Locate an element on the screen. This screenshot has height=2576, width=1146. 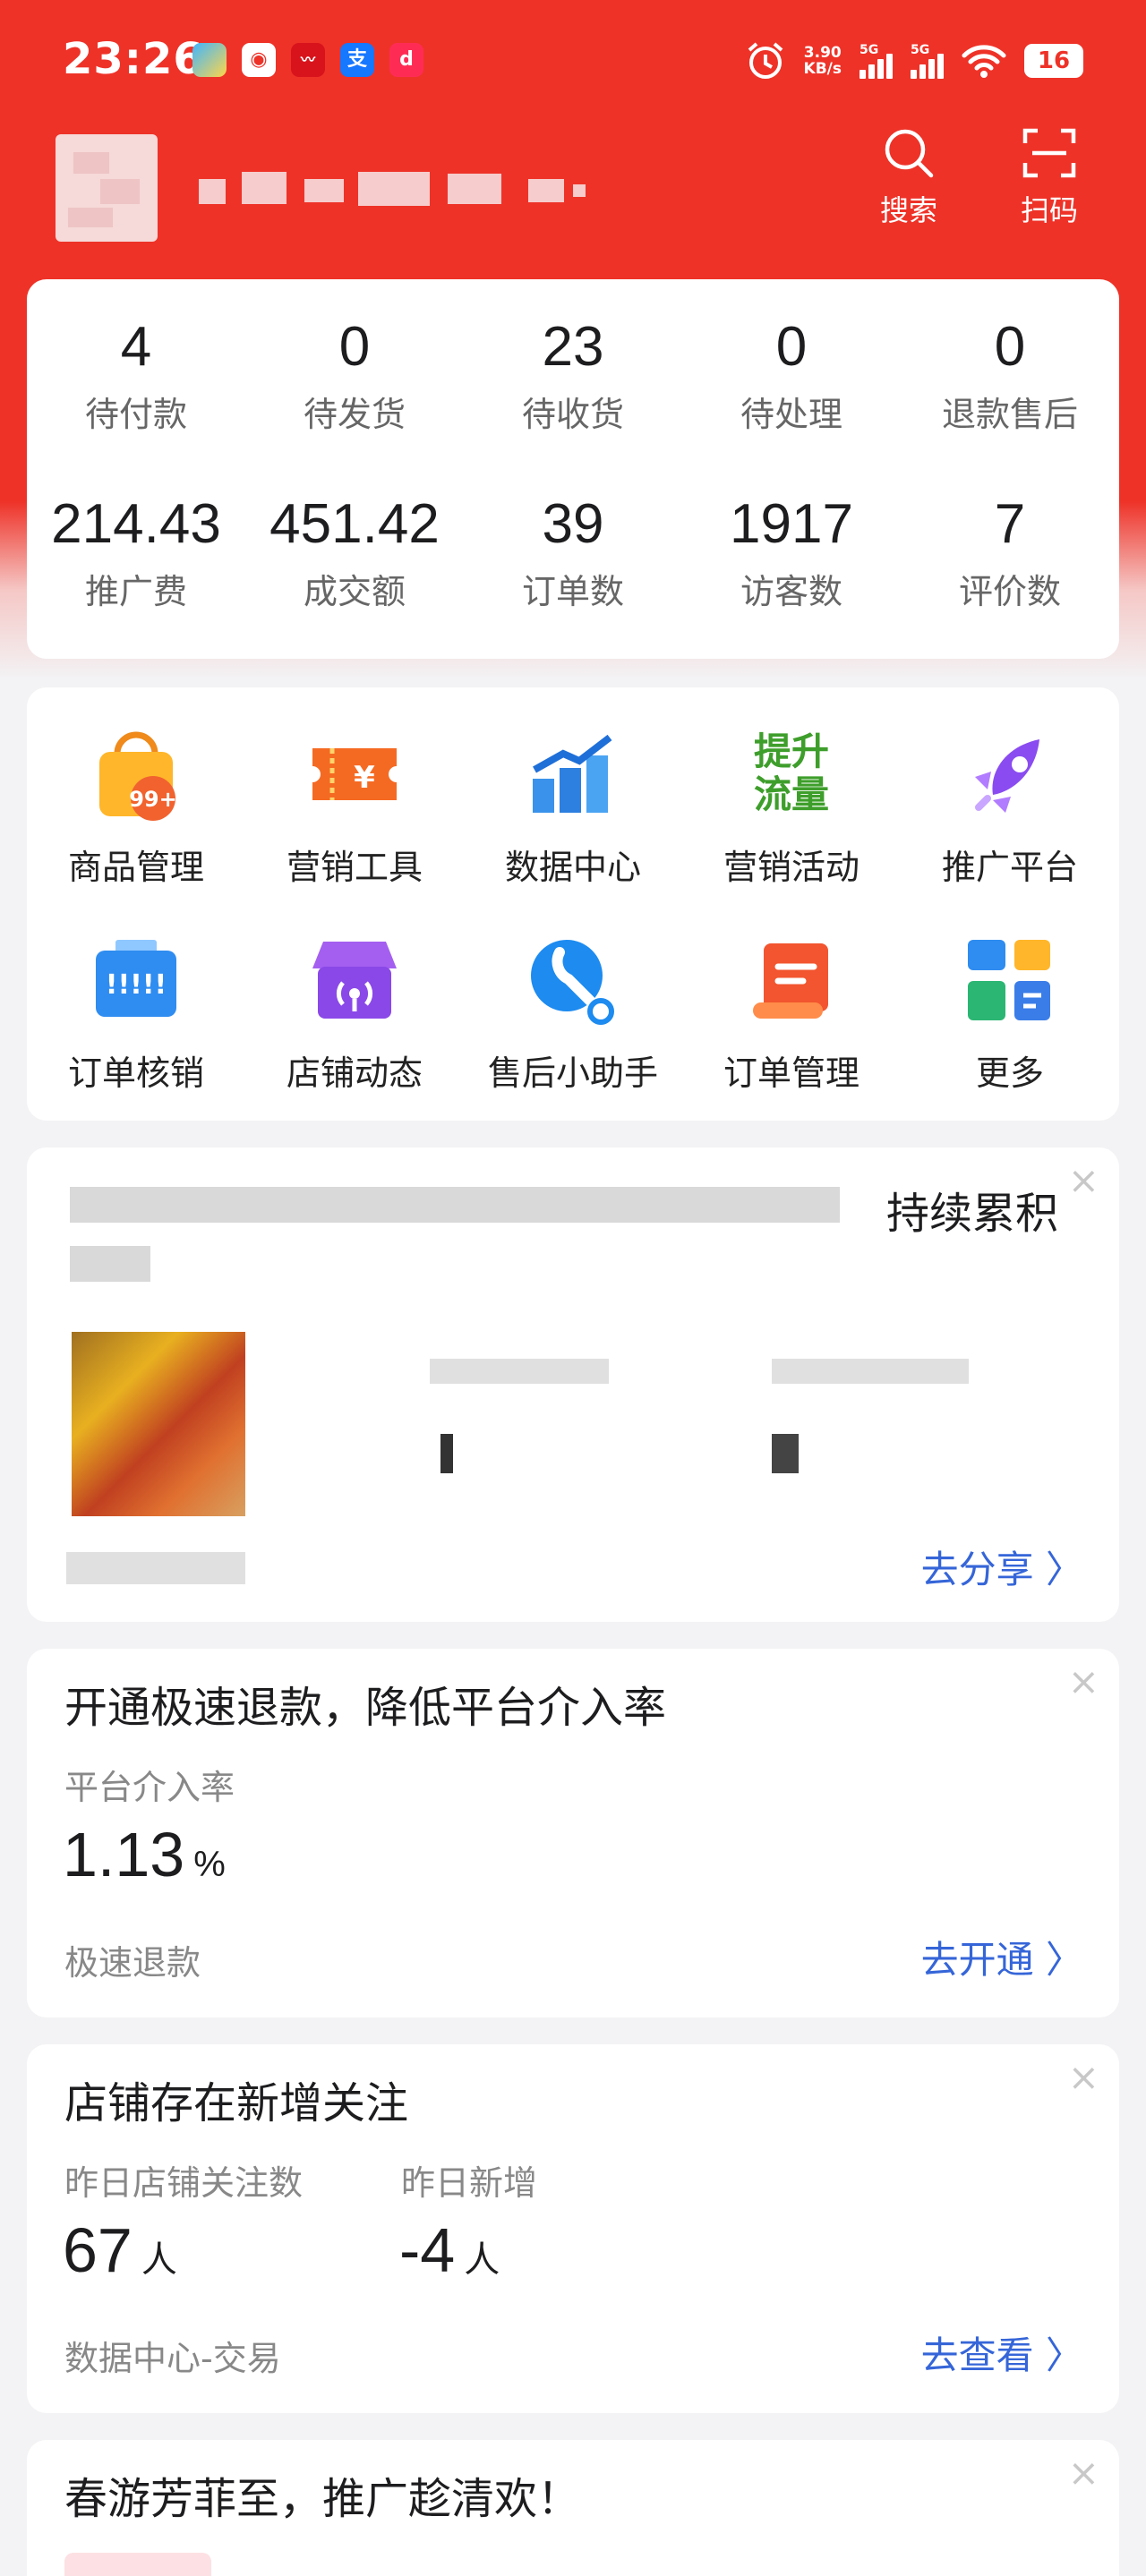
battery-icon: 16 is located at coordinates (1053, 61).